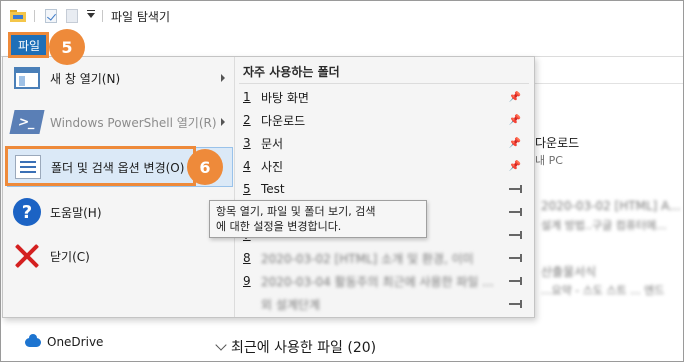  I want to click on menu-item-label: 도움말(H), so click(76, 212).